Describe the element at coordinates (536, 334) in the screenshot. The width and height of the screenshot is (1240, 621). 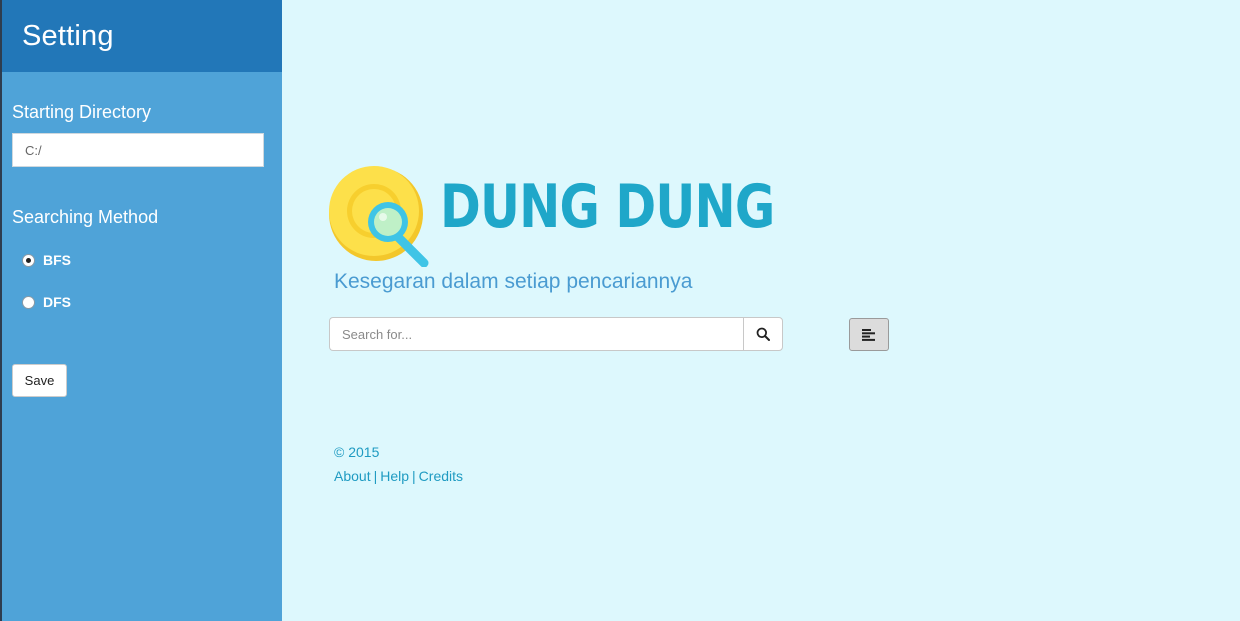
I see `search-input` at that location.